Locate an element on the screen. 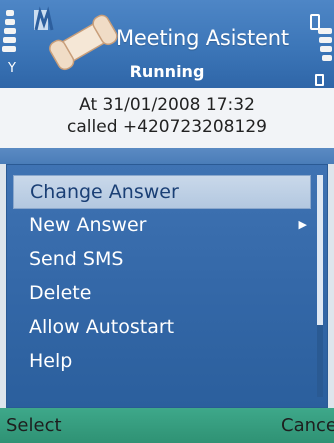  triangle-right-icon: ▶ is located at coordinates (302, 224).